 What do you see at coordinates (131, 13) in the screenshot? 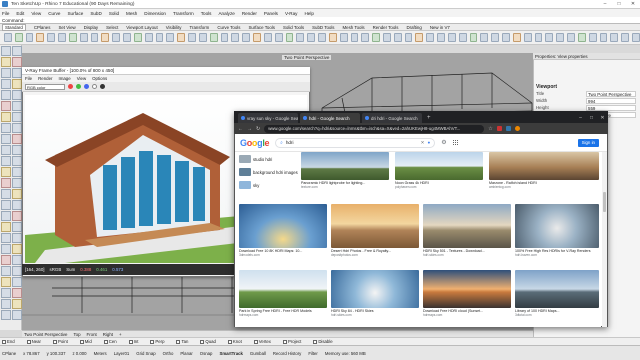
I see `menu-item-mesh: Mesh` at bounding box center [131, 13].